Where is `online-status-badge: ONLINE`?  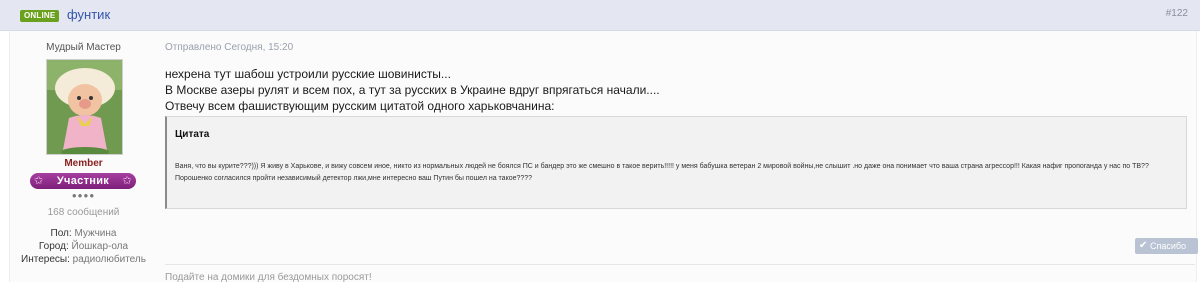
online-status-badge: ONLINE is located at coordinates (40, 16).